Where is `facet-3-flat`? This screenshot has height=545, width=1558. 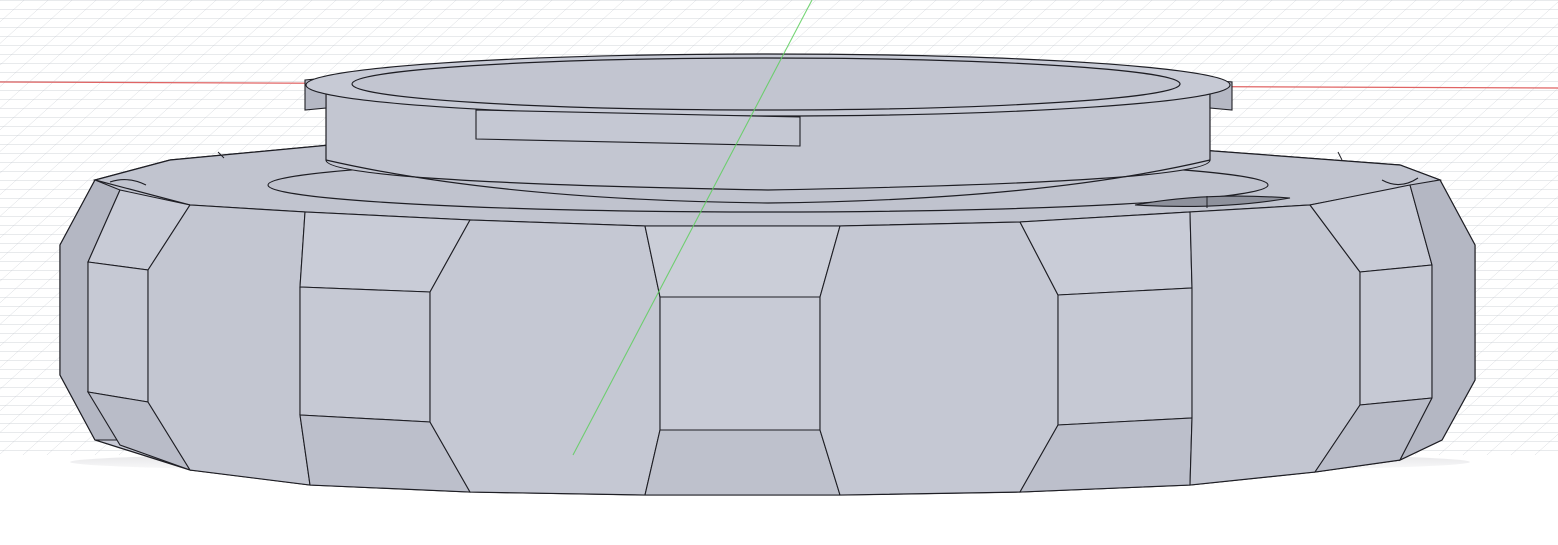 facet-3-flat is located at coordinates (365, 354).